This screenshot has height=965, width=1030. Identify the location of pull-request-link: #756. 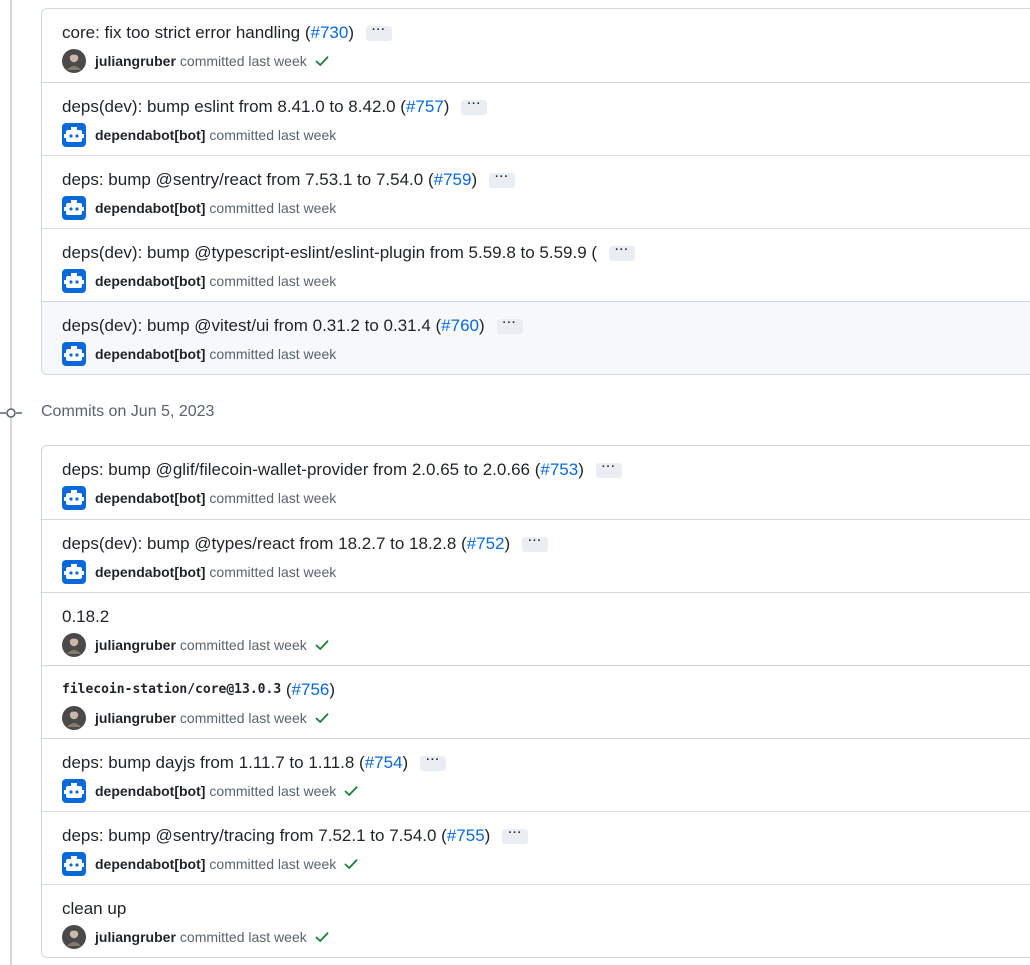
(311, 690).